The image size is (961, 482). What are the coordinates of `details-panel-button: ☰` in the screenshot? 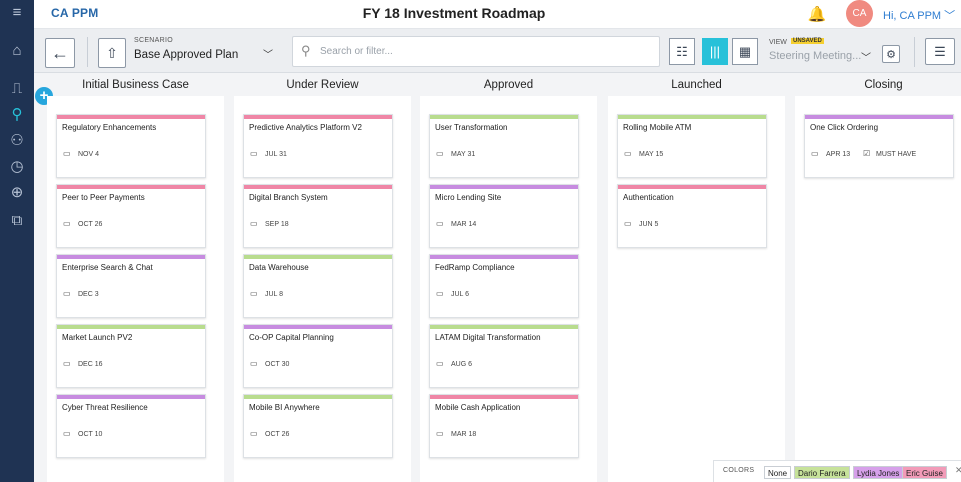 It's located at (940, 51).